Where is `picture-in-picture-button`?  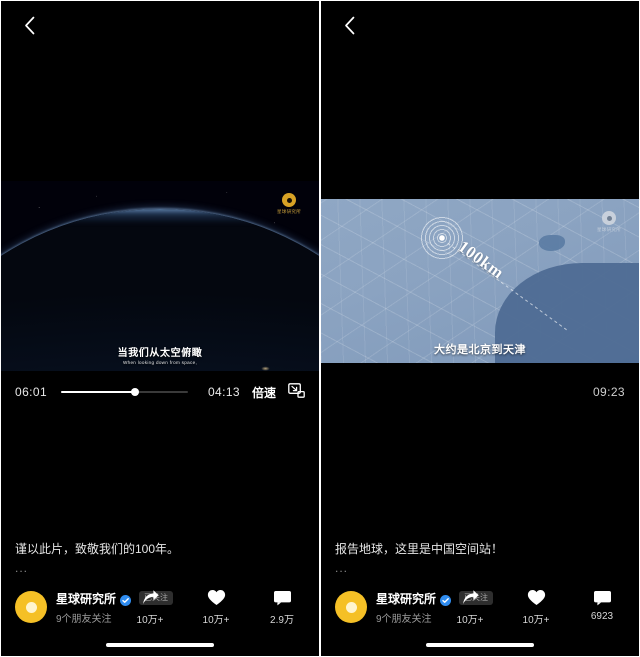
picture-in-picture-button is located at coordinates (296, 392).